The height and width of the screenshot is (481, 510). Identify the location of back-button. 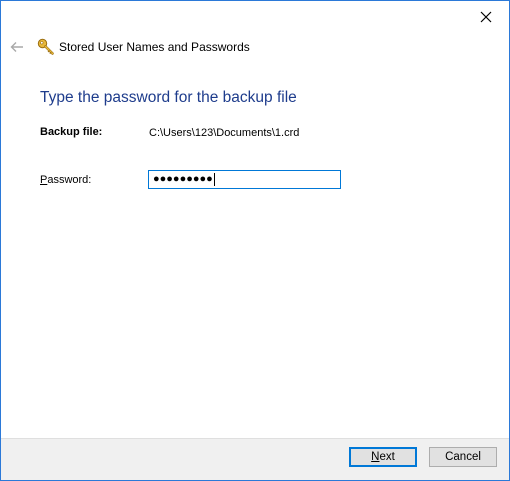
(17, 47).